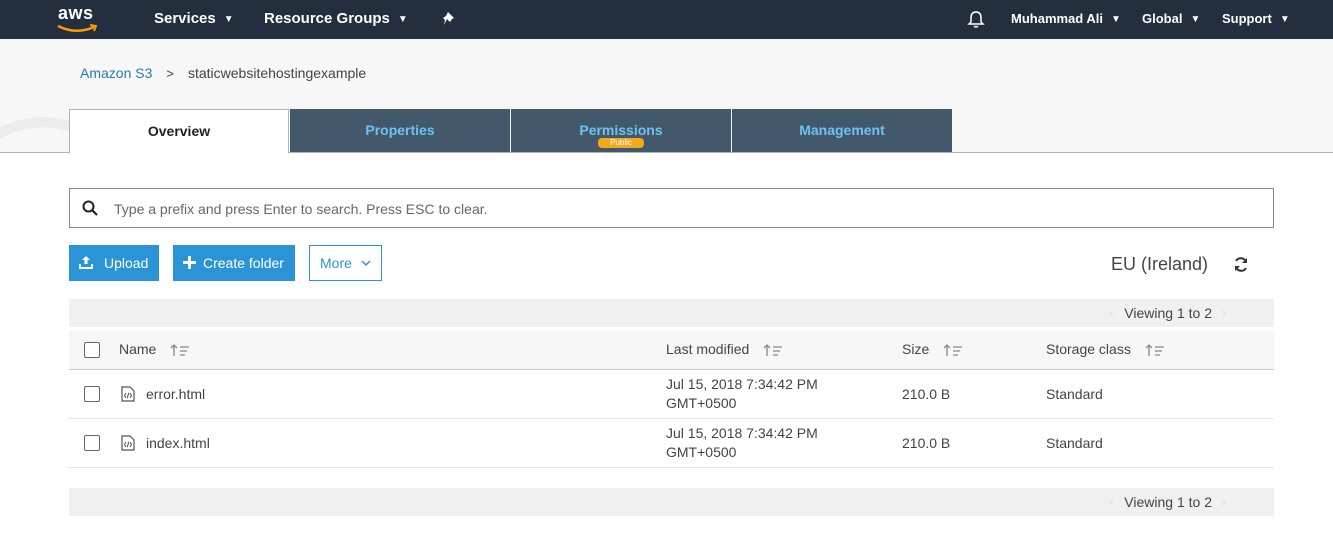 The image size is (1333, 537). Describe the element at coordinates (366, 263) in the screenshot. I see `chevron-down-icon` at that location.